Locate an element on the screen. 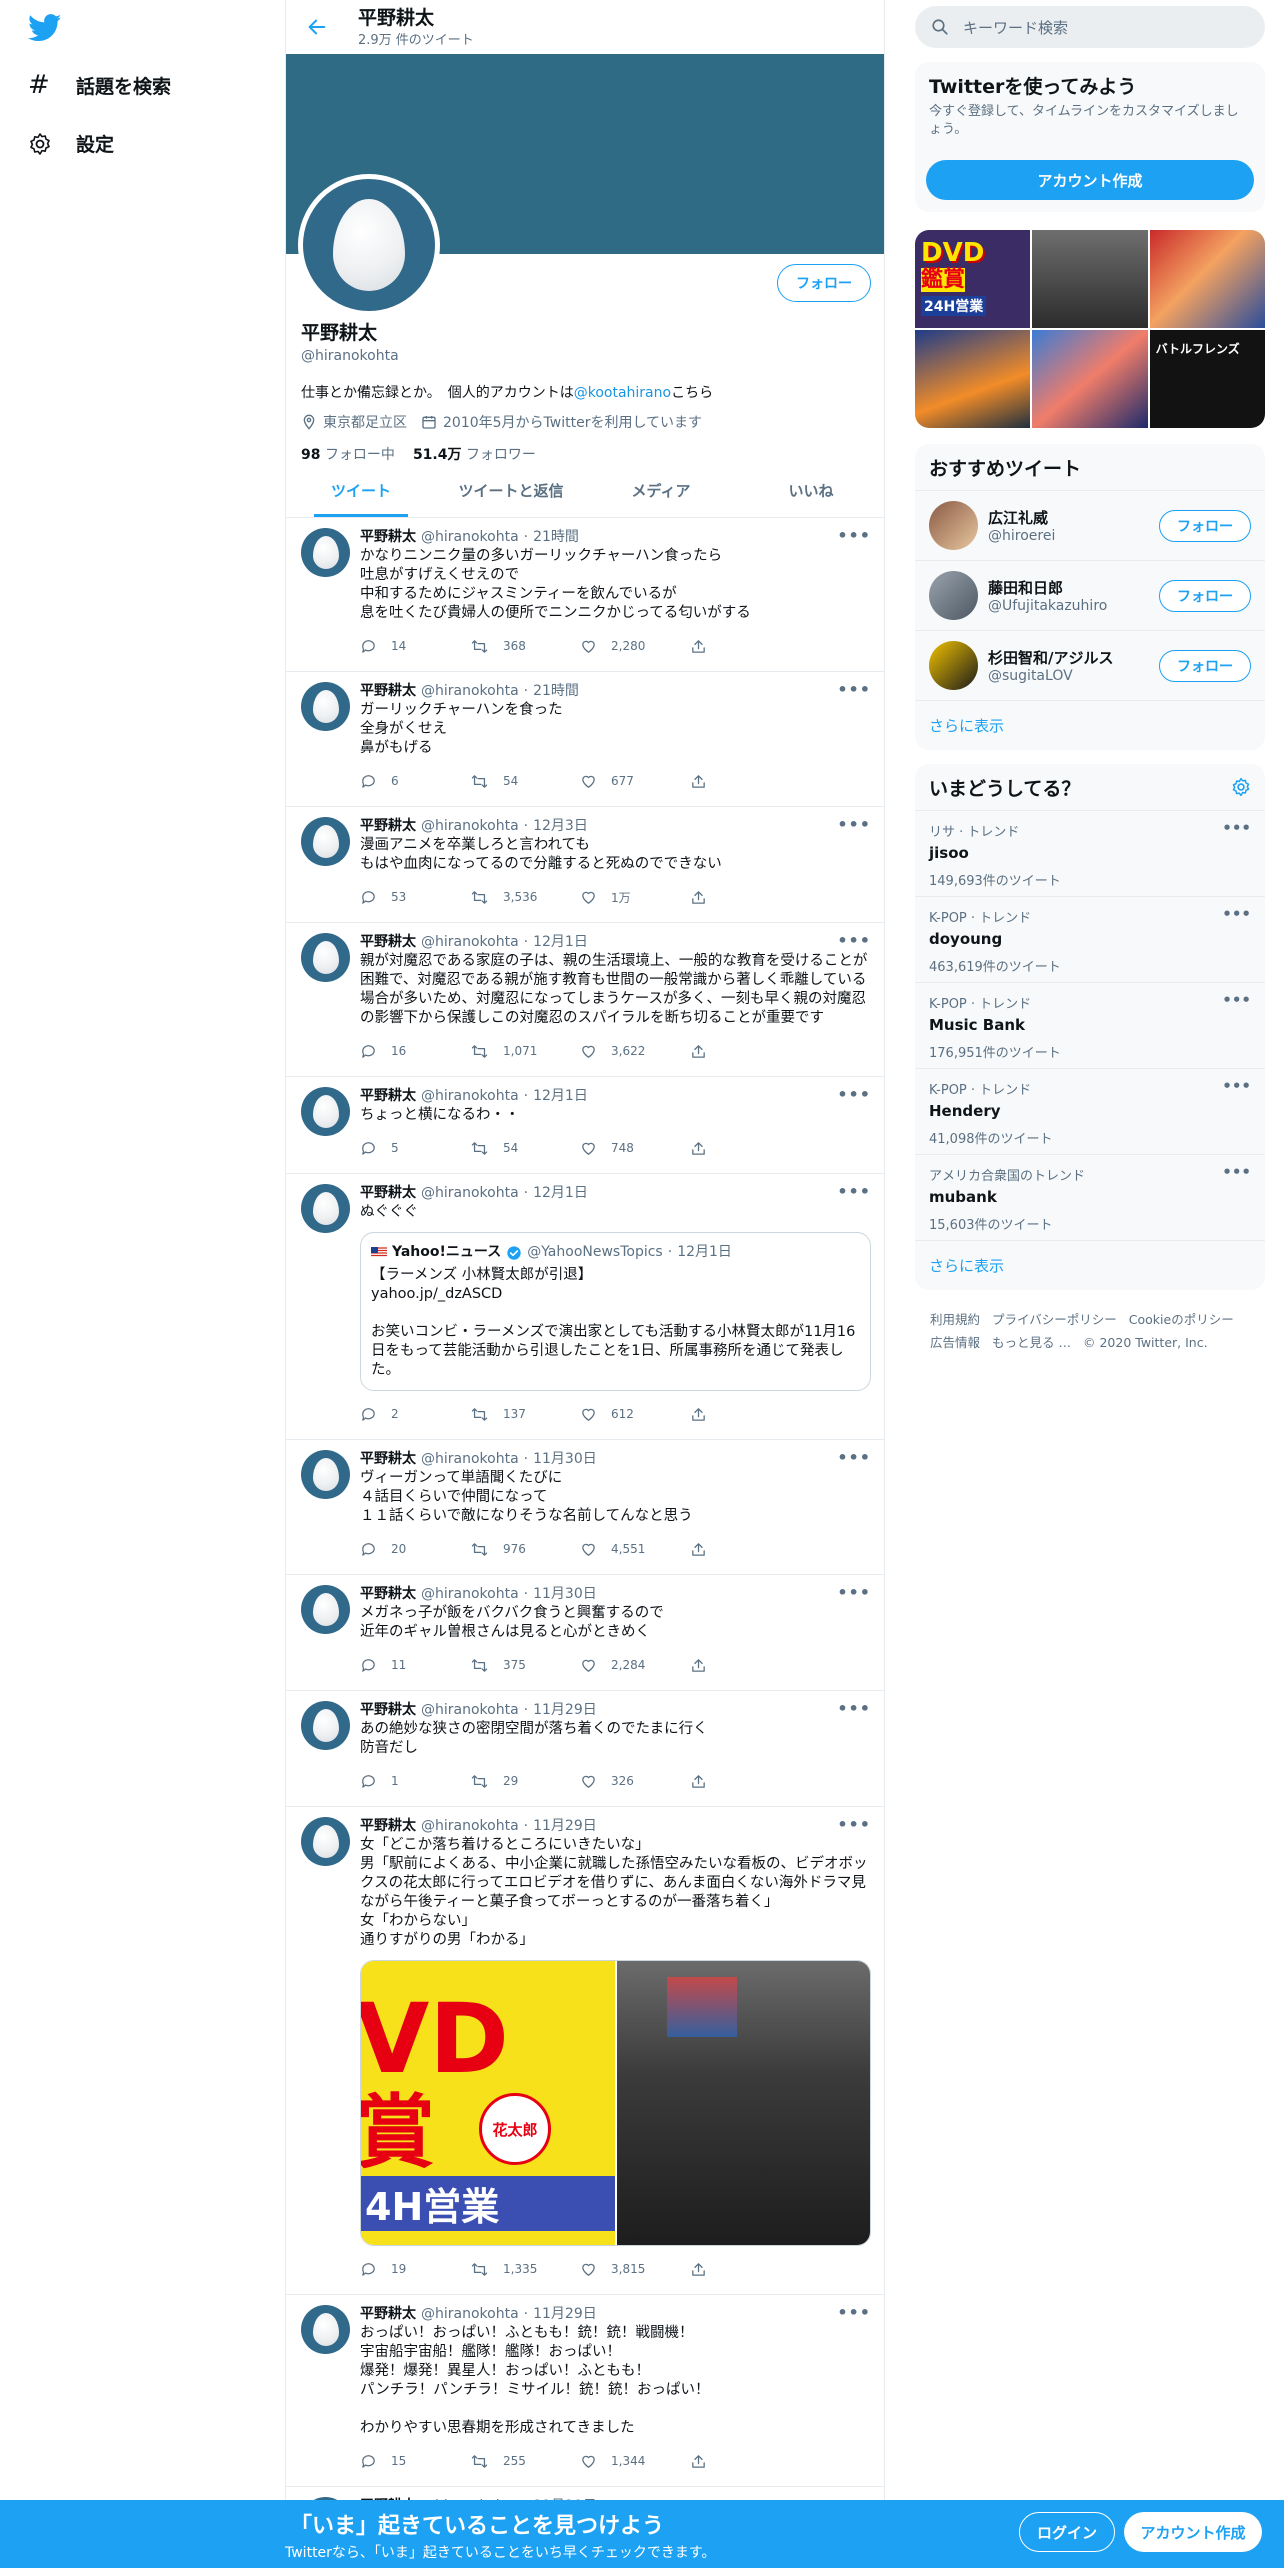 This screenshot has height=2568, width=1284. tab-tweets: ツイート is located at coordinates (361, 490).